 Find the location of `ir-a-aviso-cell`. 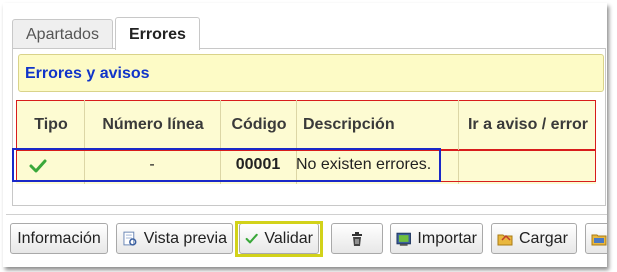

ir-a-aviso-cell is located at coordinates (527, 166).